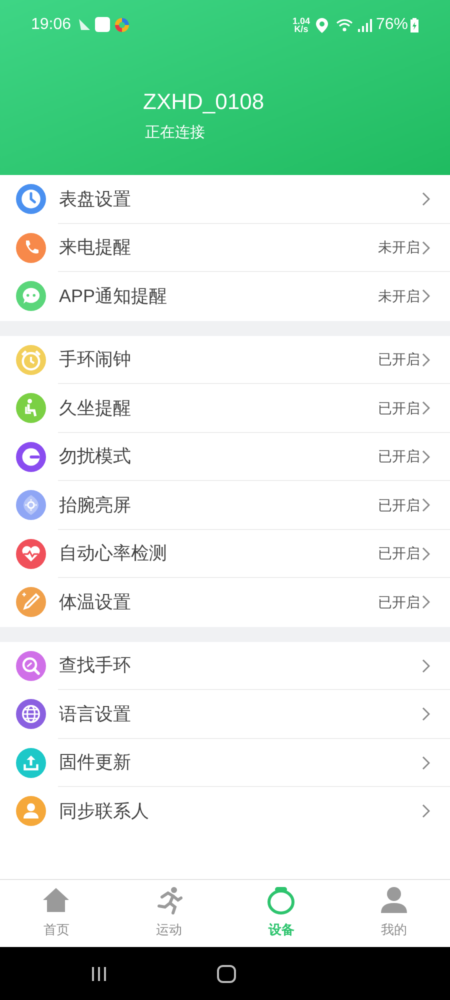  I want to click on recent-apps-icon, so click(99, 974).